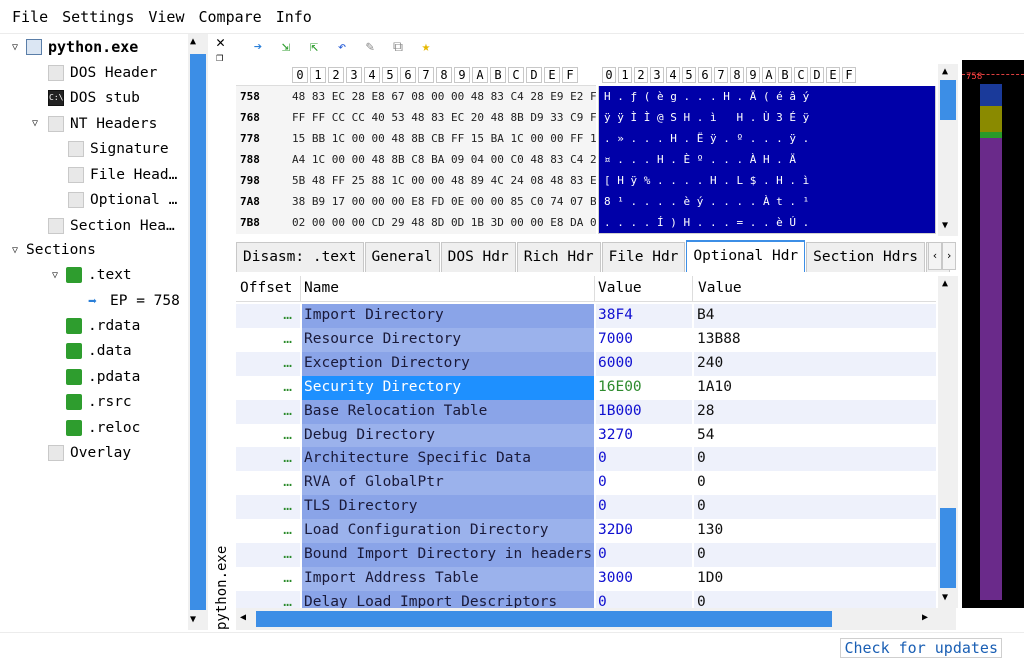 Image resolution: width=1024 pixels, height=662 pixels. What do you see at coordinates (815, 411) in the screenshot?
I see `table-cell-value-size: 28` at bounding box center [815, 411].